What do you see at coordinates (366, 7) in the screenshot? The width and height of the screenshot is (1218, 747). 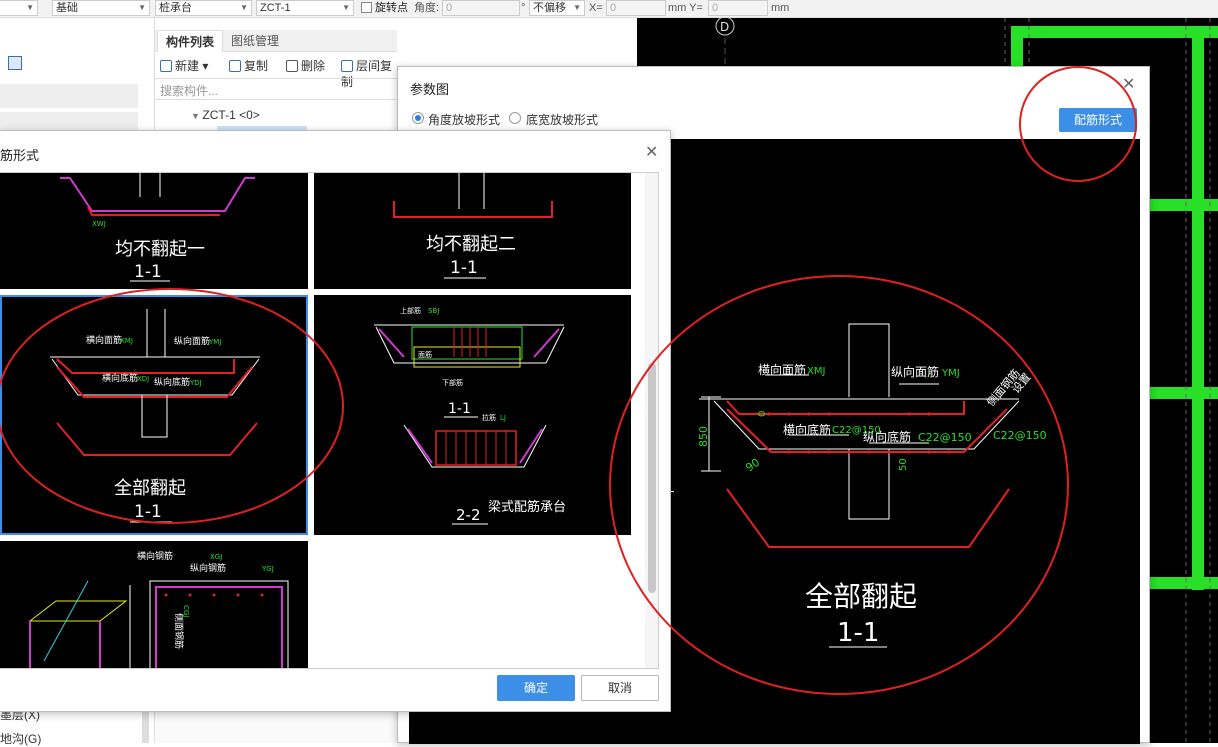 I see `rotate-point-checkbox` at bounding box center [366, 7].